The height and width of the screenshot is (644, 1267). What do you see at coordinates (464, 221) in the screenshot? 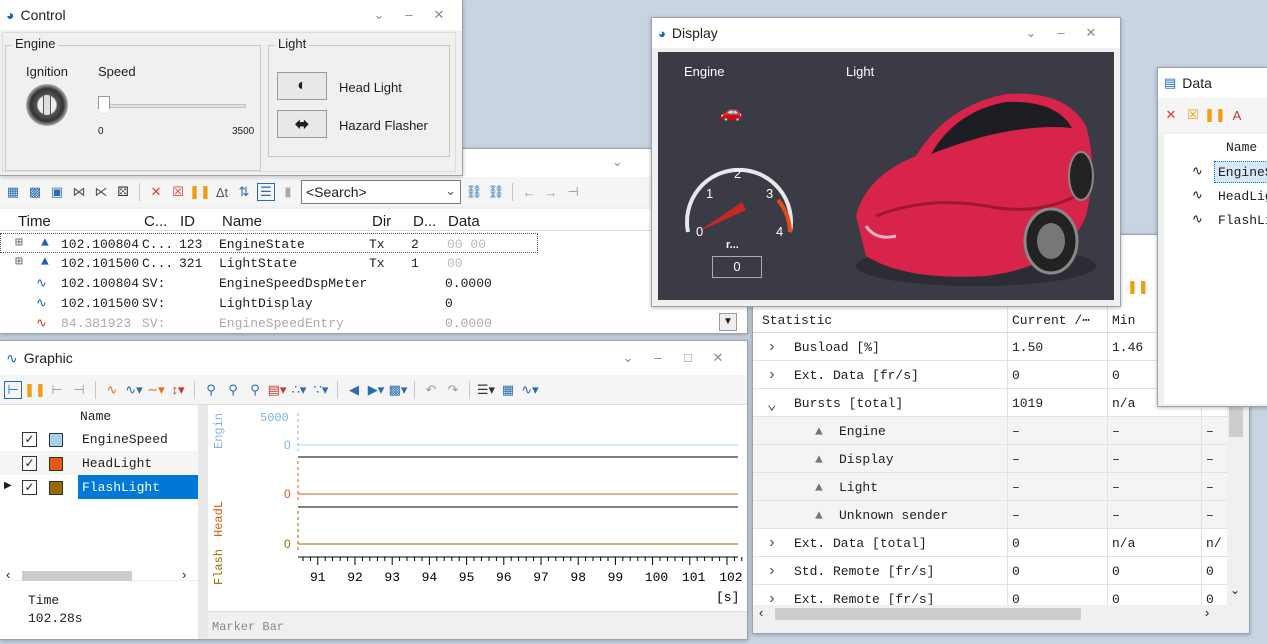
I see `col-data: Data` at bounding box center [464, 221].